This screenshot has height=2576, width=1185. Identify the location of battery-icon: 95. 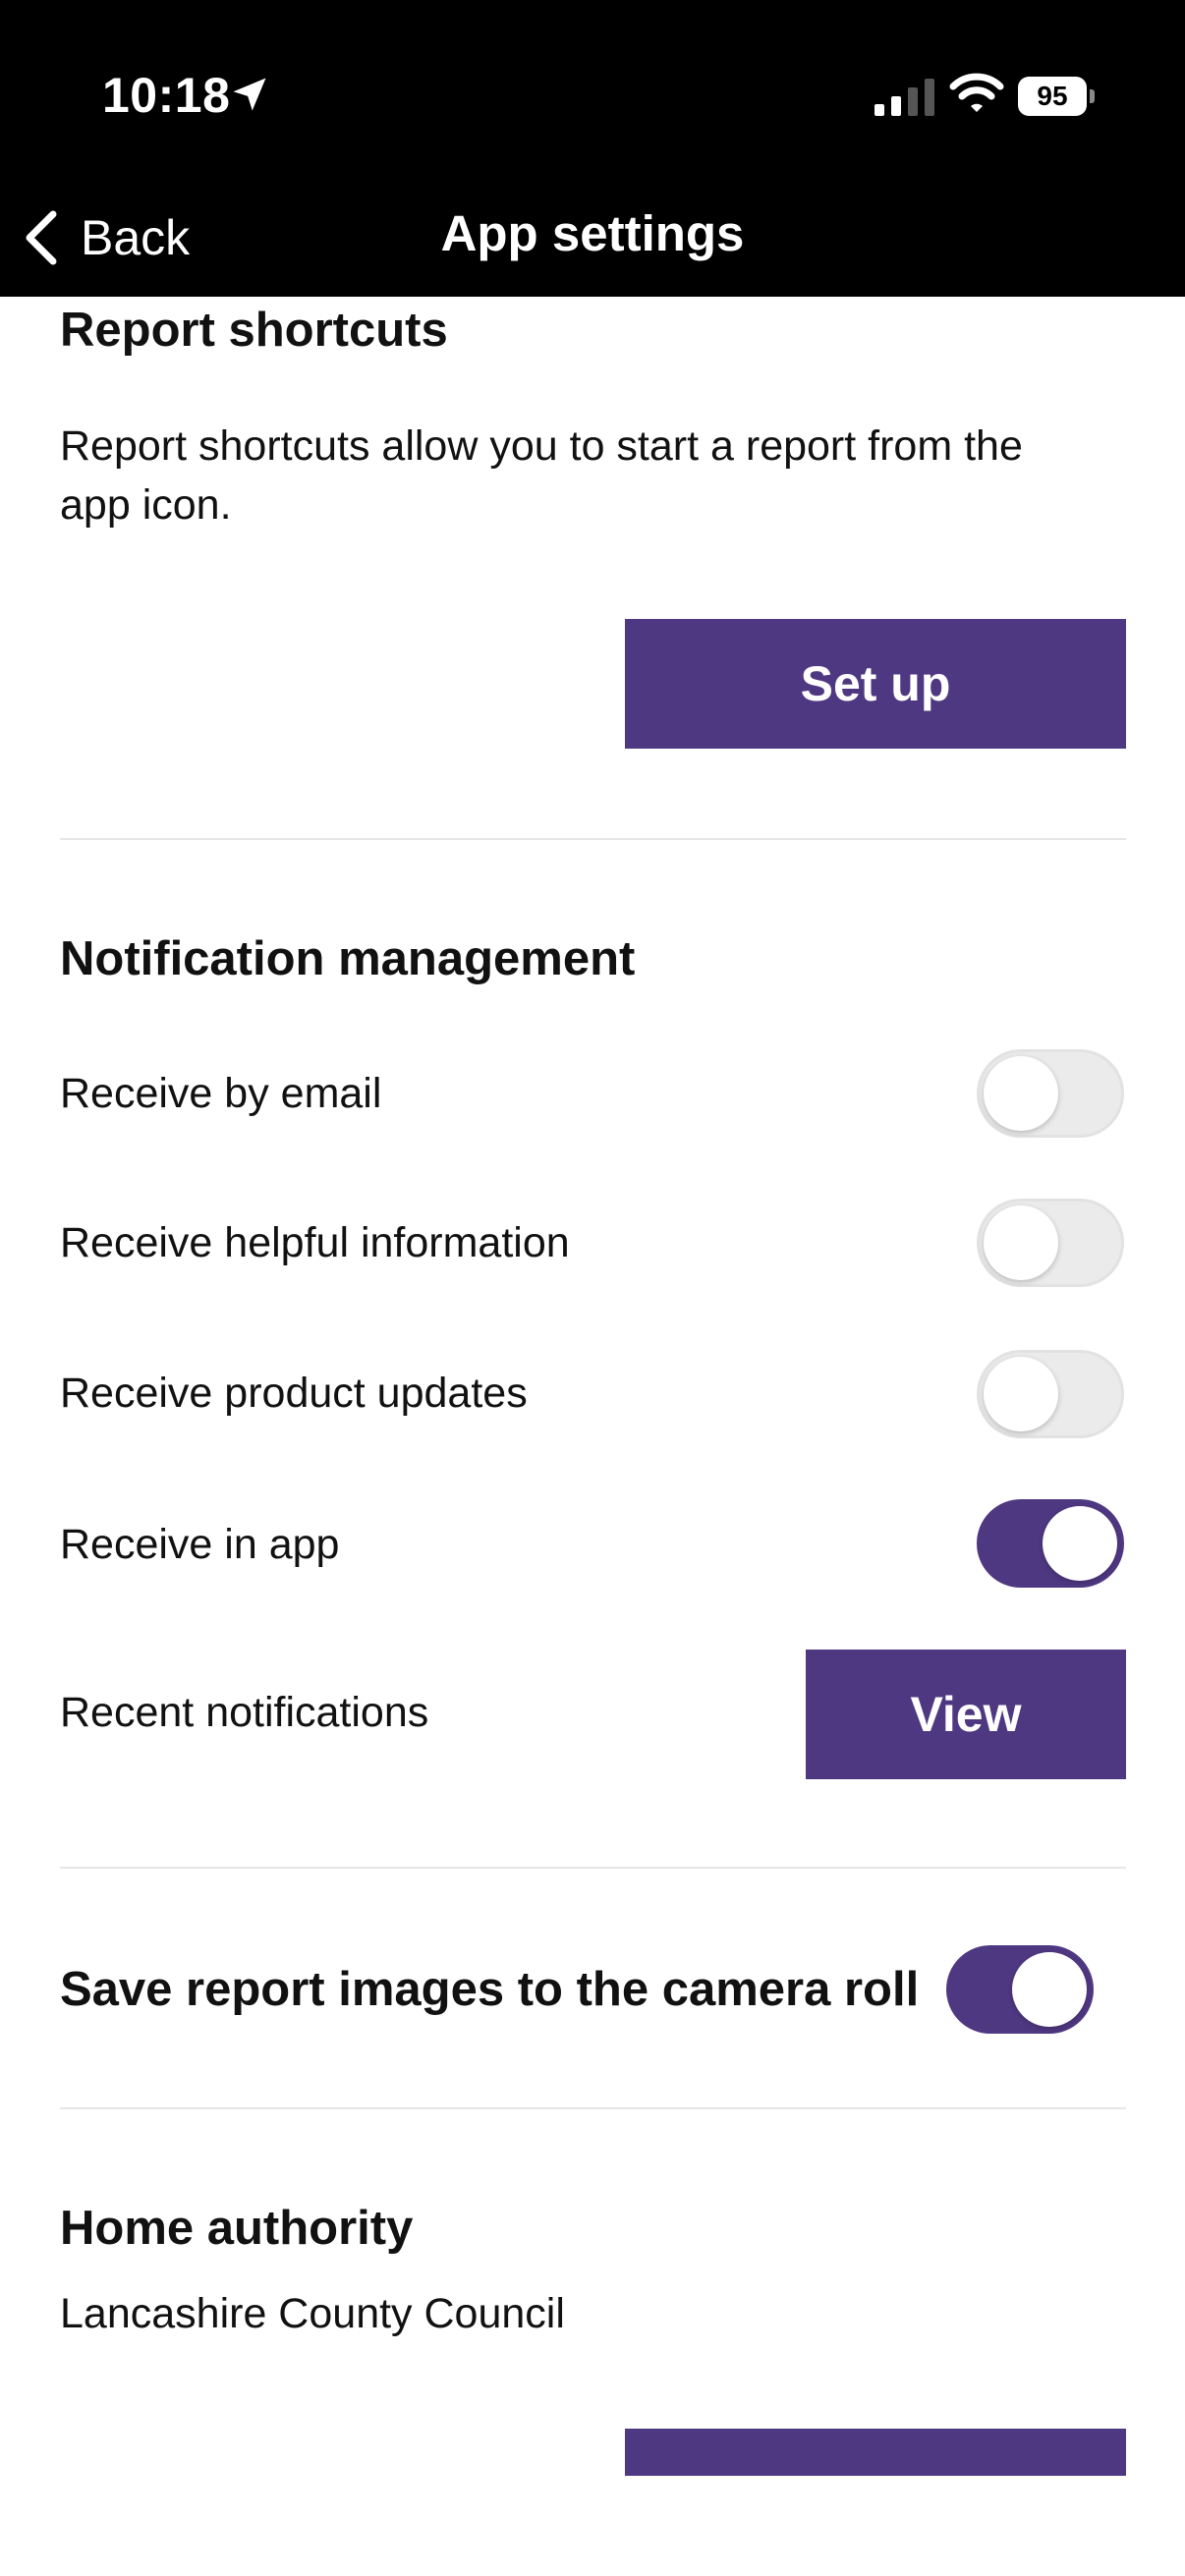
(1057, 96).